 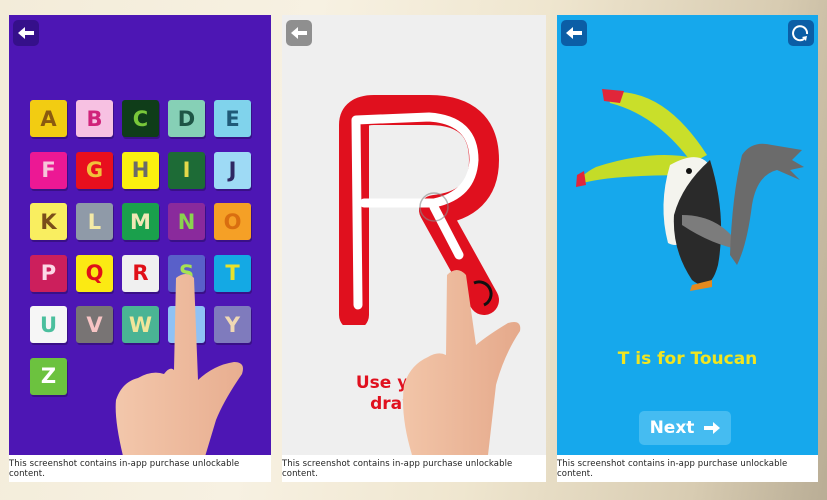 I want to click on letter-tile-r: R, so click(x=140, y=273).